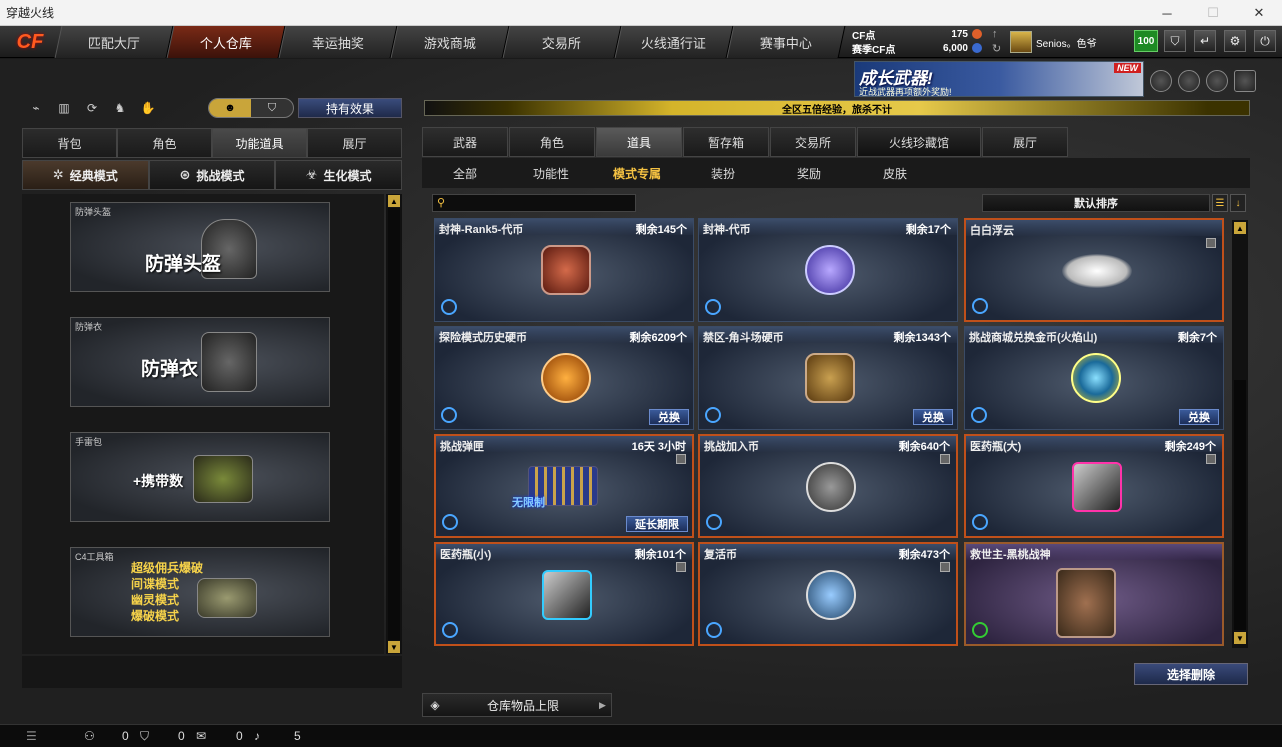 Image resolution: width=1282 pixels, height=747 pixels. Describe the element at coordinates (641, 735) in the screenshot. I see `status-bar: ☰ ⚇ 0 ⛉ 0 ✉ 0 ♪ 5` at that location.